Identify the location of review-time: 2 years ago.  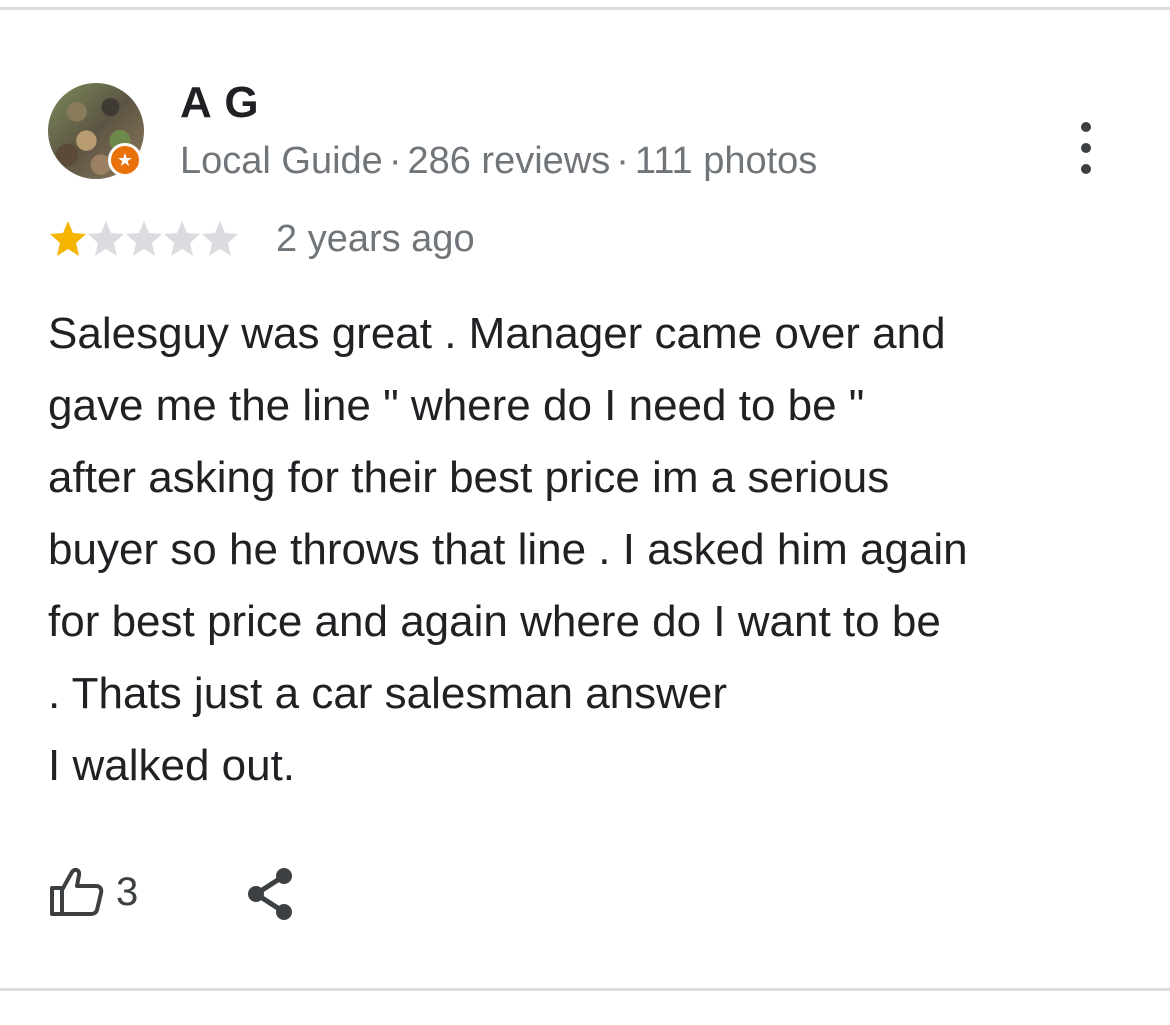
(375, 239).